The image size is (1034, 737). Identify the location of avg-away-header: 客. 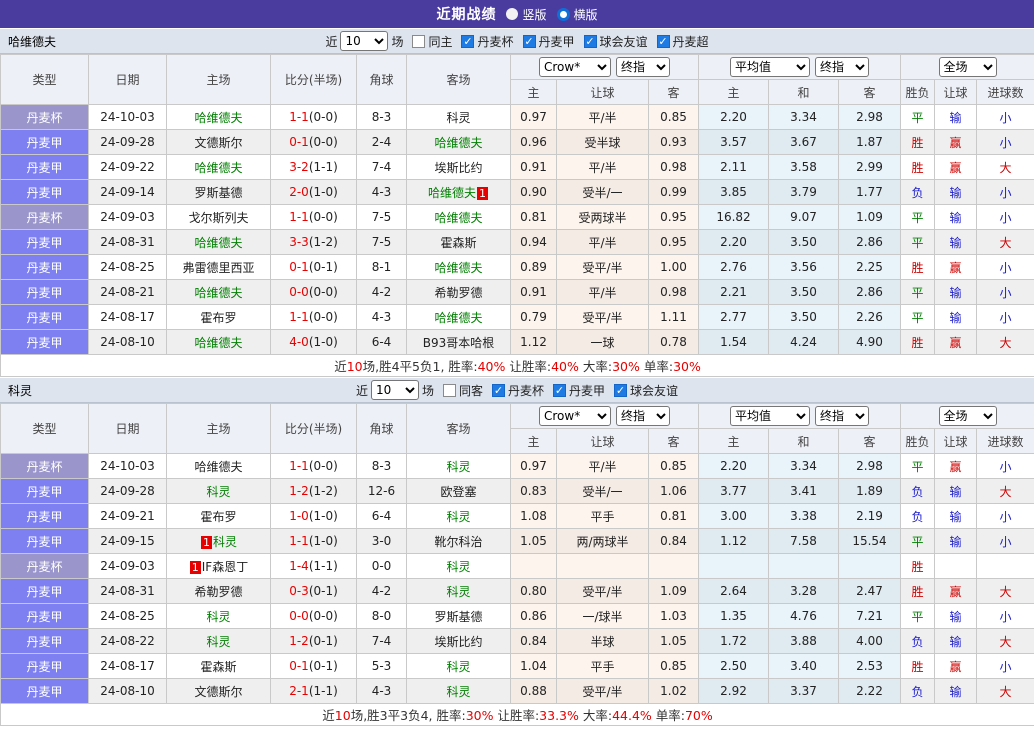
(869, 441).